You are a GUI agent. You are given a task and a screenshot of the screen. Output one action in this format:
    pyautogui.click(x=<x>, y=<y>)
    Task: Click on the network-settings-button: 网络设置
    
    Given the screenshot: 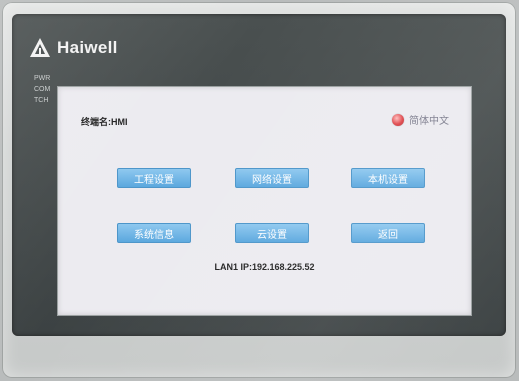 What is the action you would take?
    pyautogui.click(x=272, y=178)
    